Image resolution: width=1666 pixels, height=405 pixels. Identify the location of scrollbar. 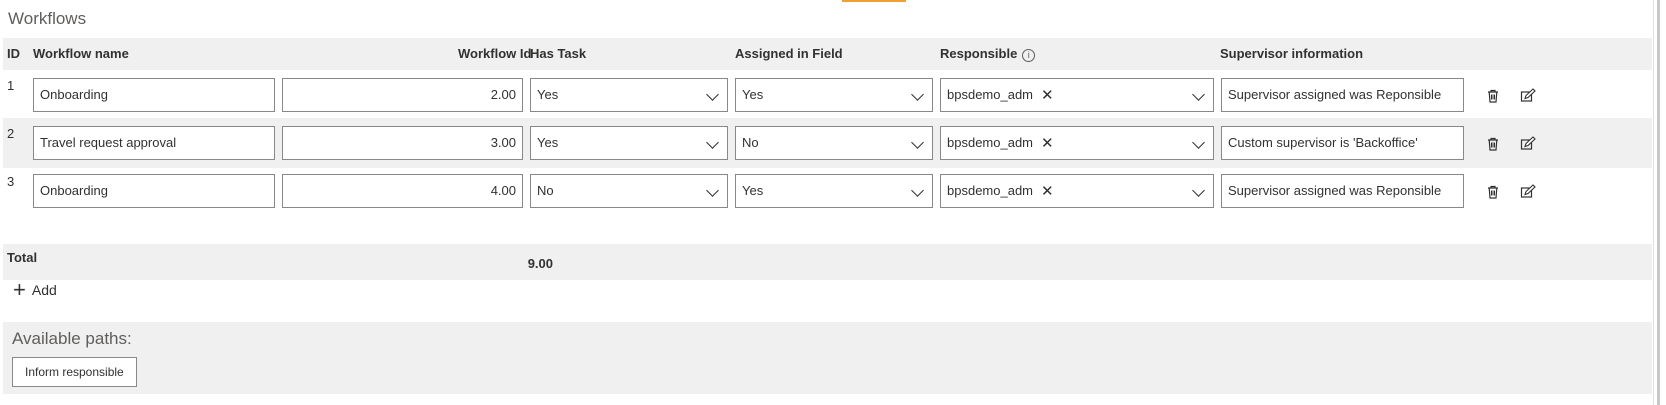
(1659, 202).